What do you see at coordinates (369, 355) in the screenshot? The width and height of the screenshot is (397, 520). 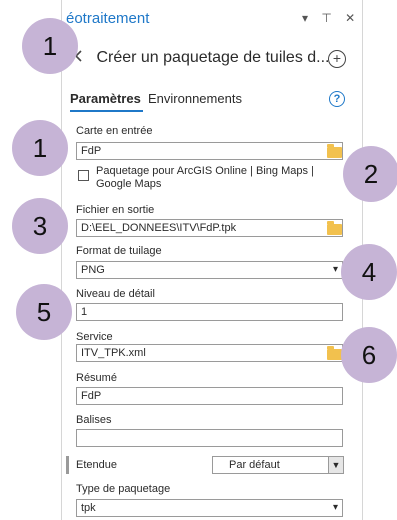 I see `callout-badge-6: 6` at bounding box center [369, 355].